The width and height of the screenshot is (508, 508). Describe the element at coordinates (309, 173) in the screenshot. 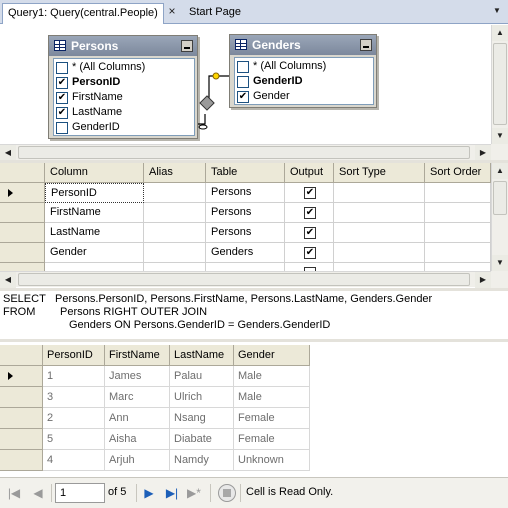

I see `column-header-output: Output` at that location.